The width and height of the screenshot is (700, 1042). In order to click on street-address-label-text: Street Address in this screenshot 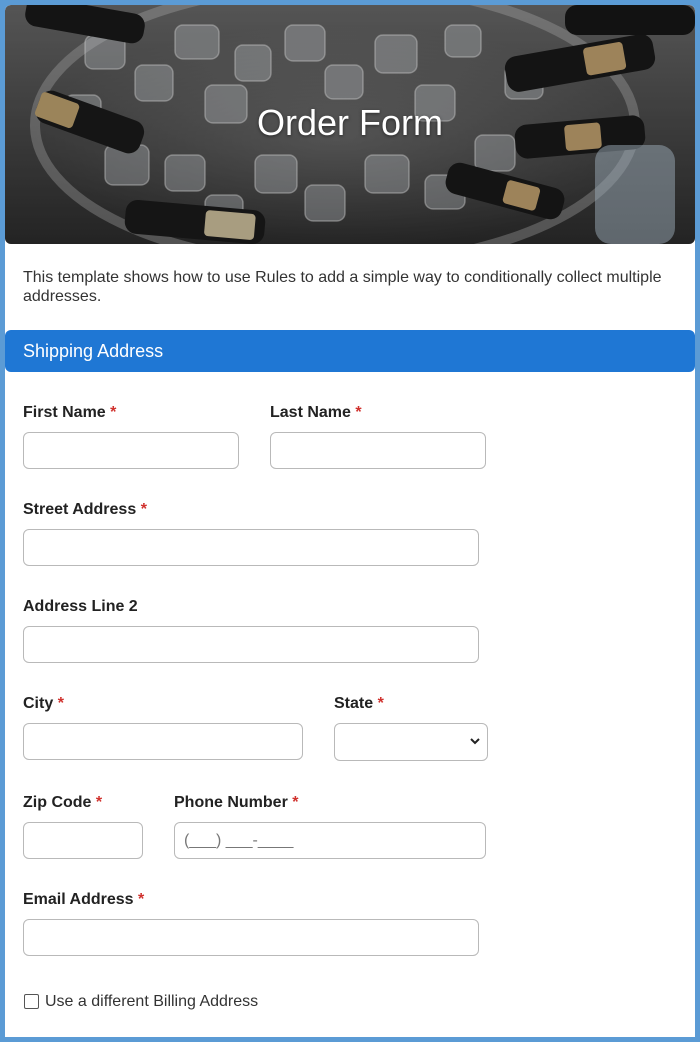, I will do `click(80, 509)`.